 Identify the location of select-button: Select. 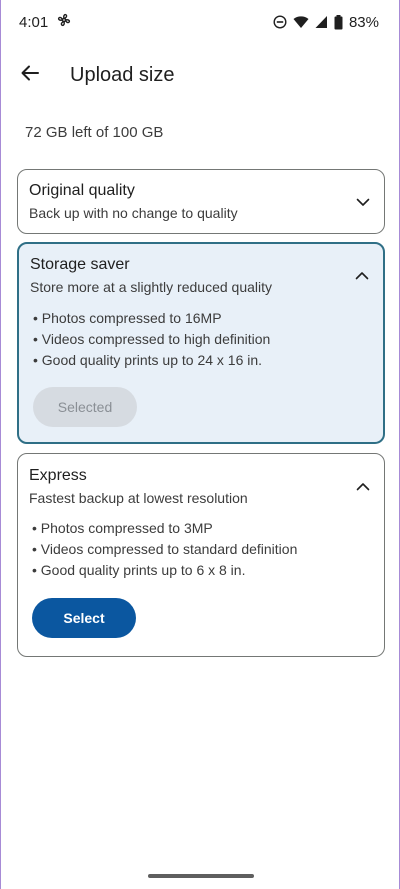
(84, 618).